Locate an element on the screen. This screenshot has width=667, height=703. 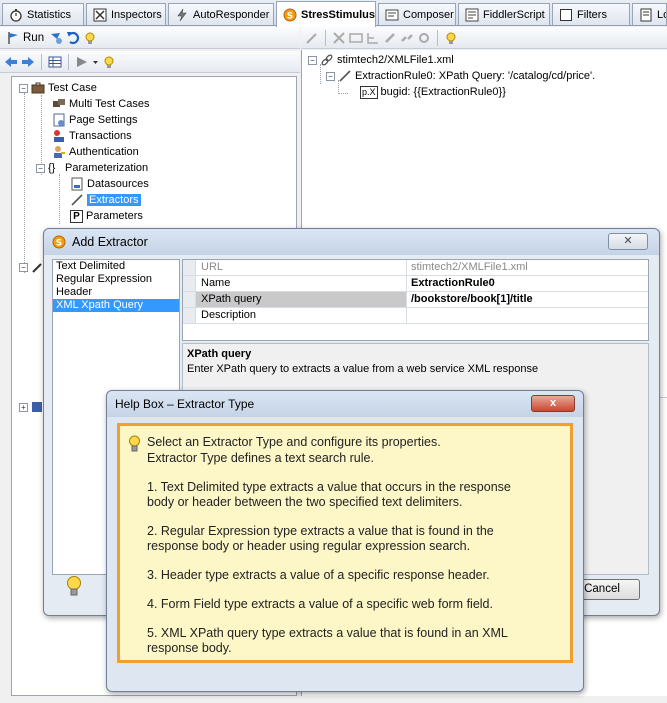
back-arrow-icon is located at coordinates (11, 62).